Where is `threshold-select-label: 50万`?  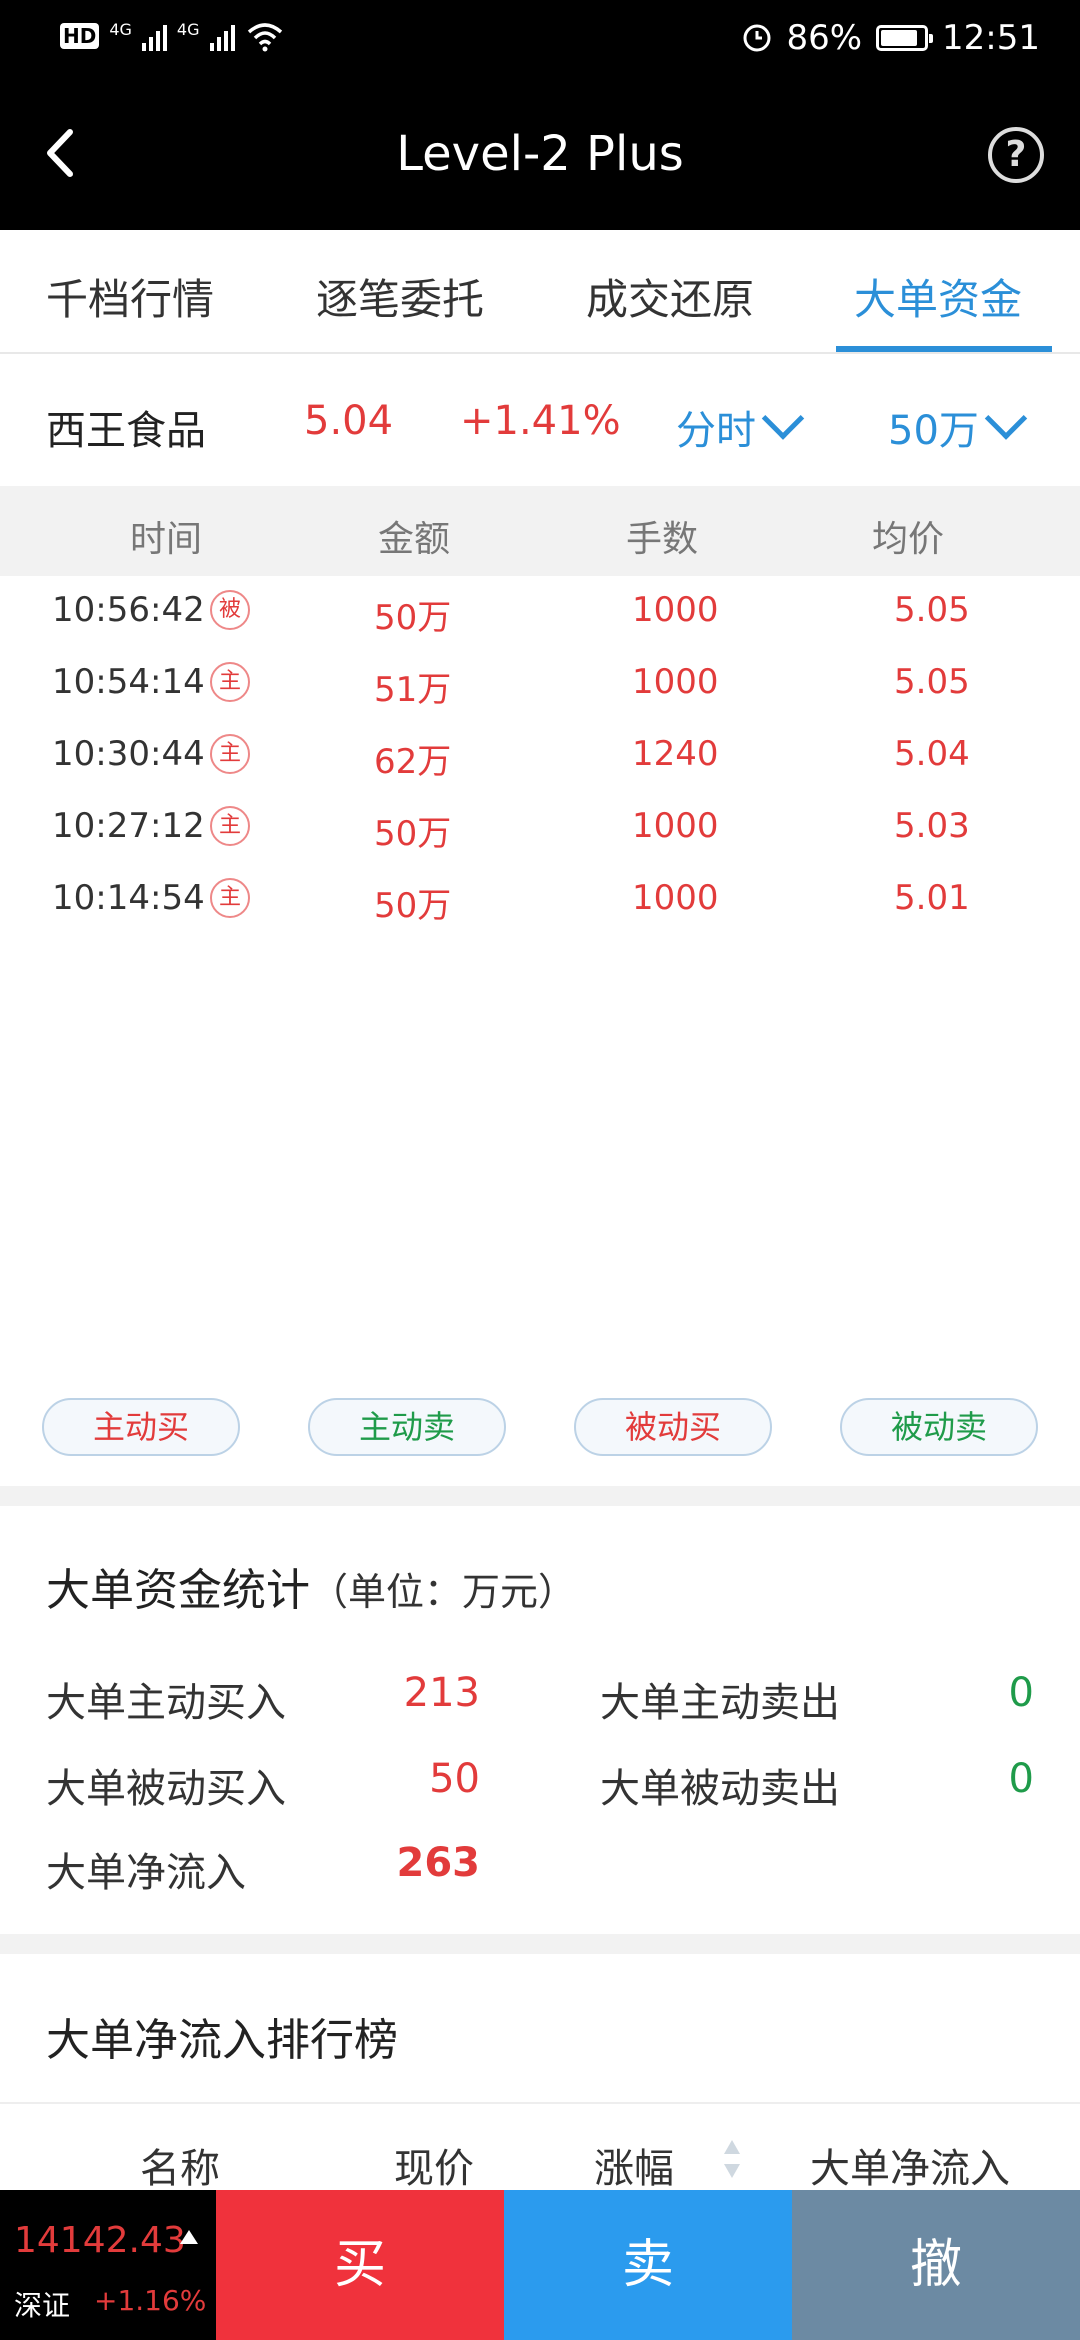 threshold-select-label: 50万 is located at coordinates (933, 431).